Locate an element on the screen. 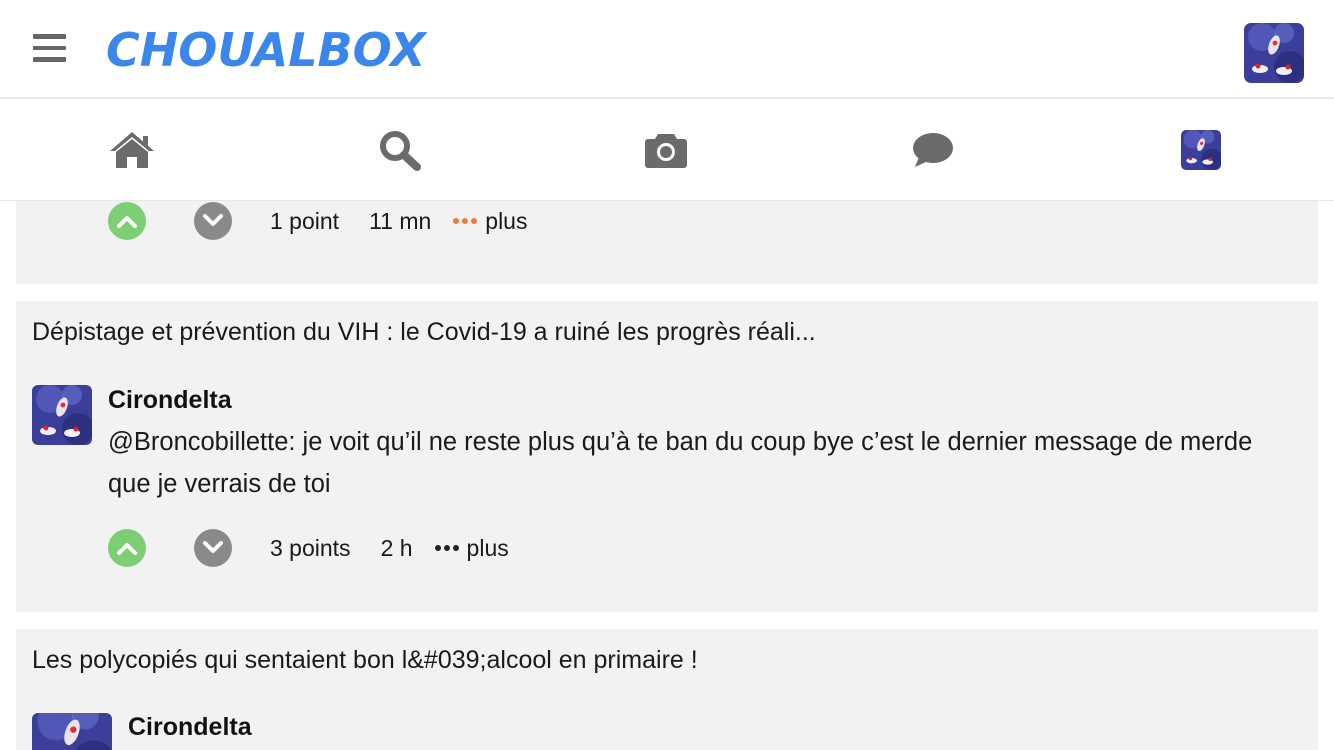 This screenshot has width=1334, height=750. profile-avatar is located at coordinates (1201, 150).